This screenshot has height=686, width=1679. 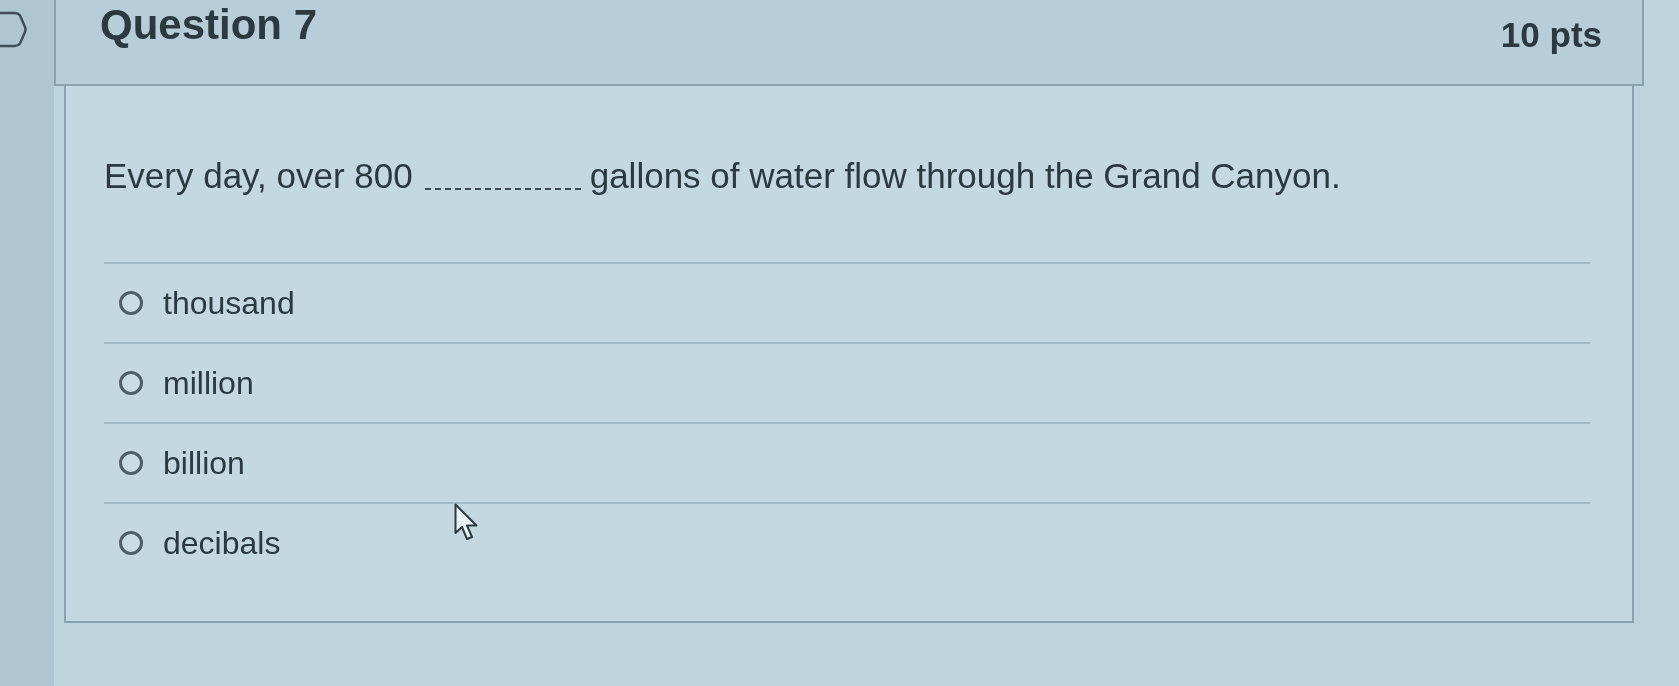 What do you see at coordinates (13, 29) in the screenshot?
I see `tag-icon` at bounding box center [13, 29].